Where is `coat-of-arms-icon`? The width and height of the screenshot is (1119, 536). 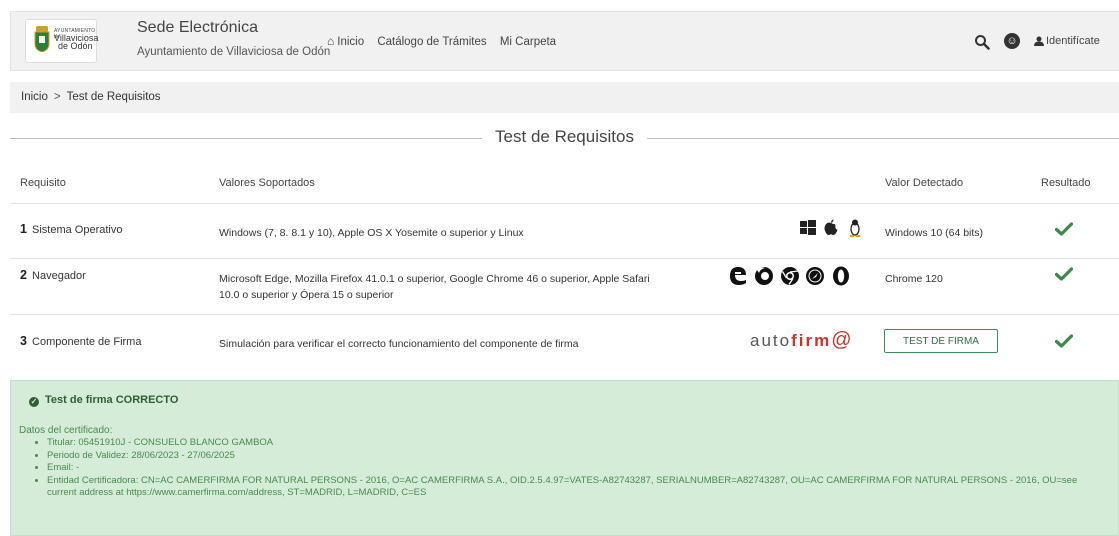 coat-of-arms-icon is located at coordinates (42, 39).